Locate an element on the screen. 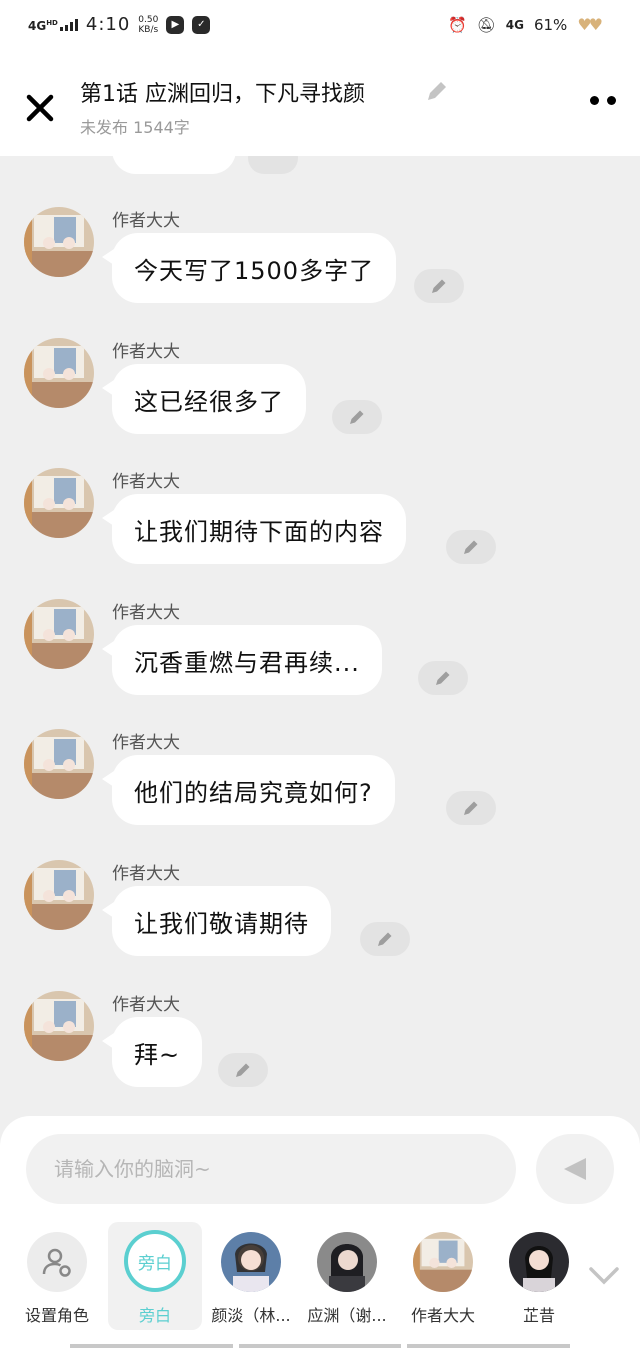 The width and height of the screenshot is (640, 1351). mute-bell-icon: 🔕︎ is located at coordinates (486, 24).